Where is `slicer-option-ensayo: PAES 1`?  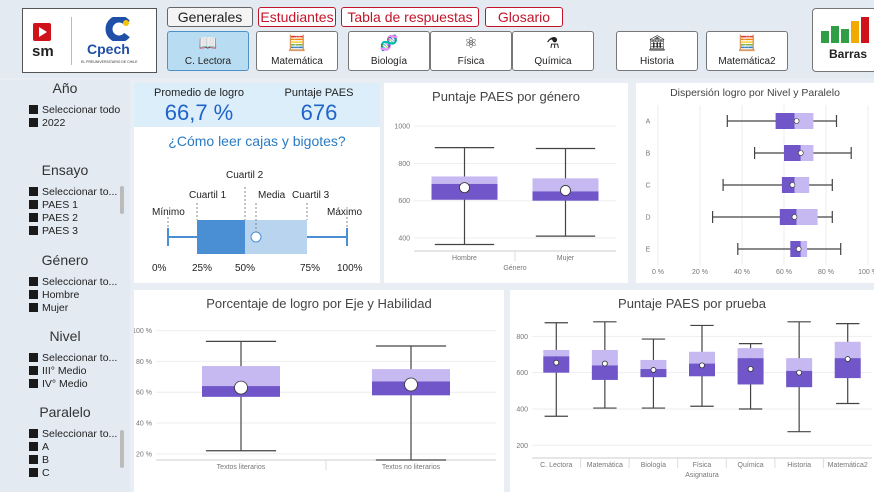
slicer-option-ensayo: PAES 1 is located at coordinates (53, 205).